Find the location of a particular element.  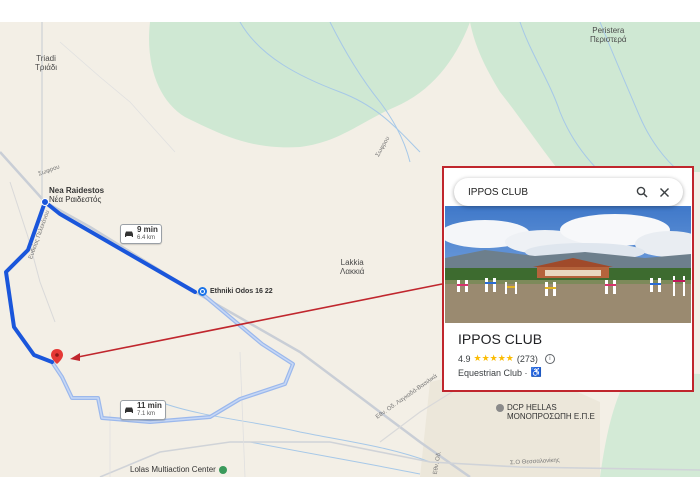

route-badge: 11 min 7.1 km is located at coordinates (143, 410).